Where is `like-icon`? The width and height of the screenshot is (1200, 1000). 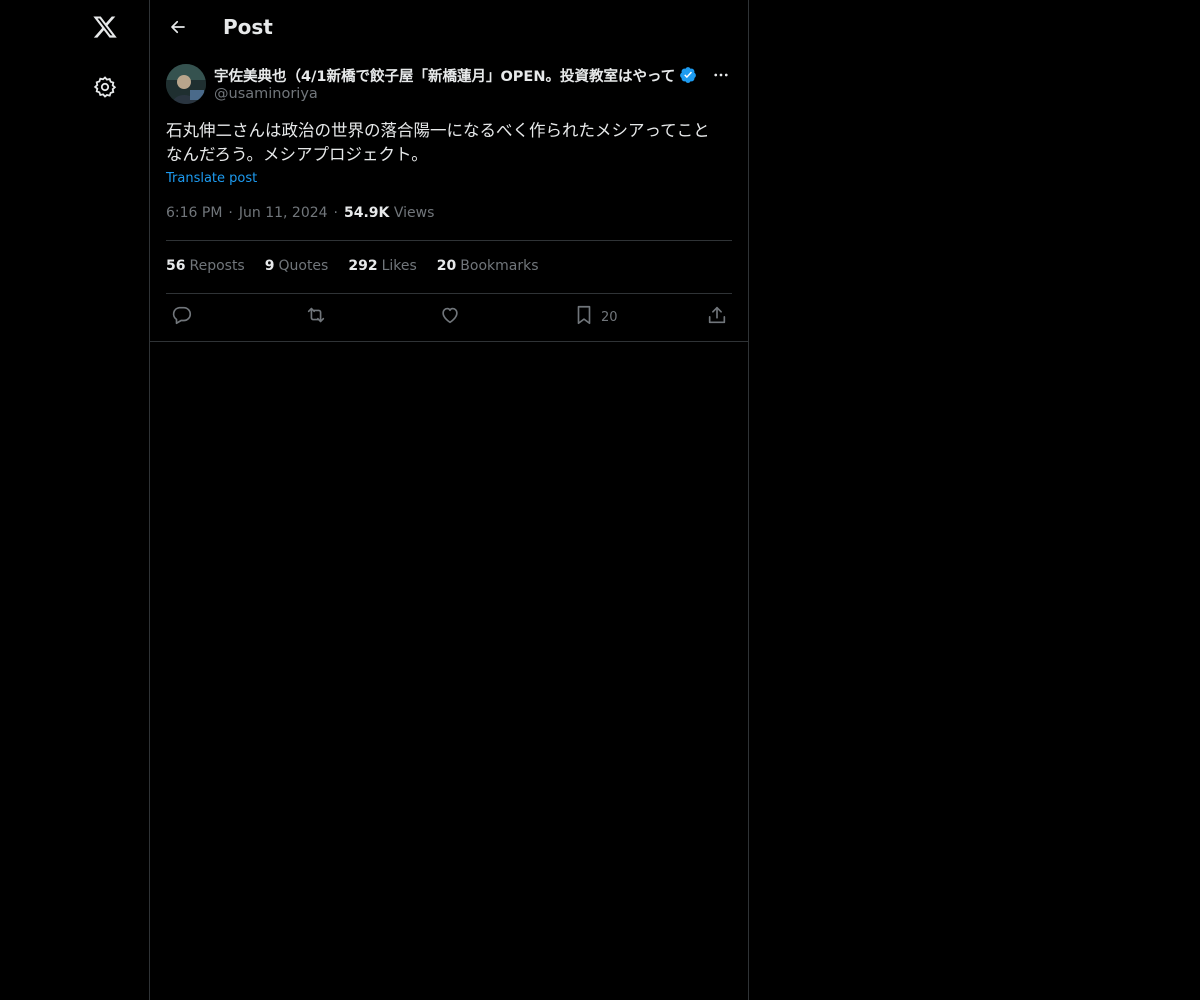 like-icon is located at coordinates (450, 317).